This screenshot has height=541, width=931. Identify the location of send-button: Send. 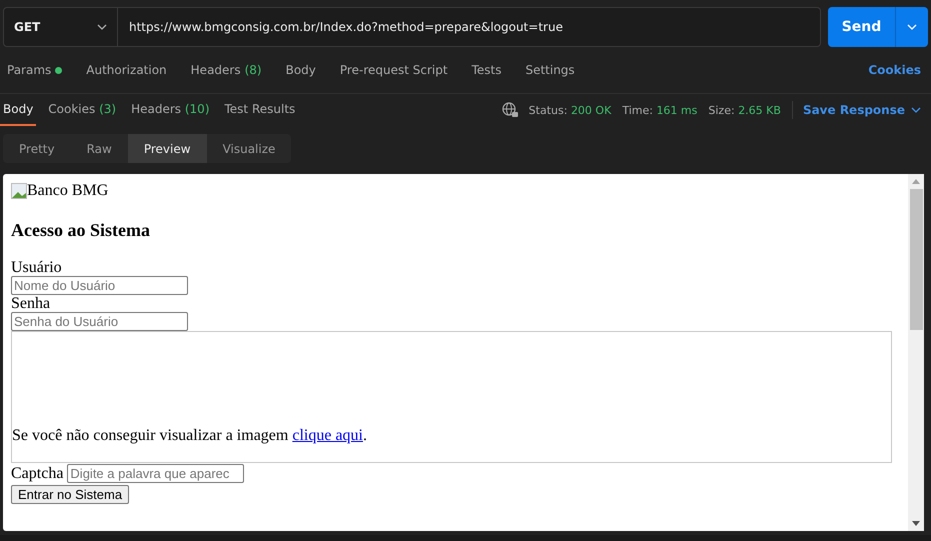
(861, 27).